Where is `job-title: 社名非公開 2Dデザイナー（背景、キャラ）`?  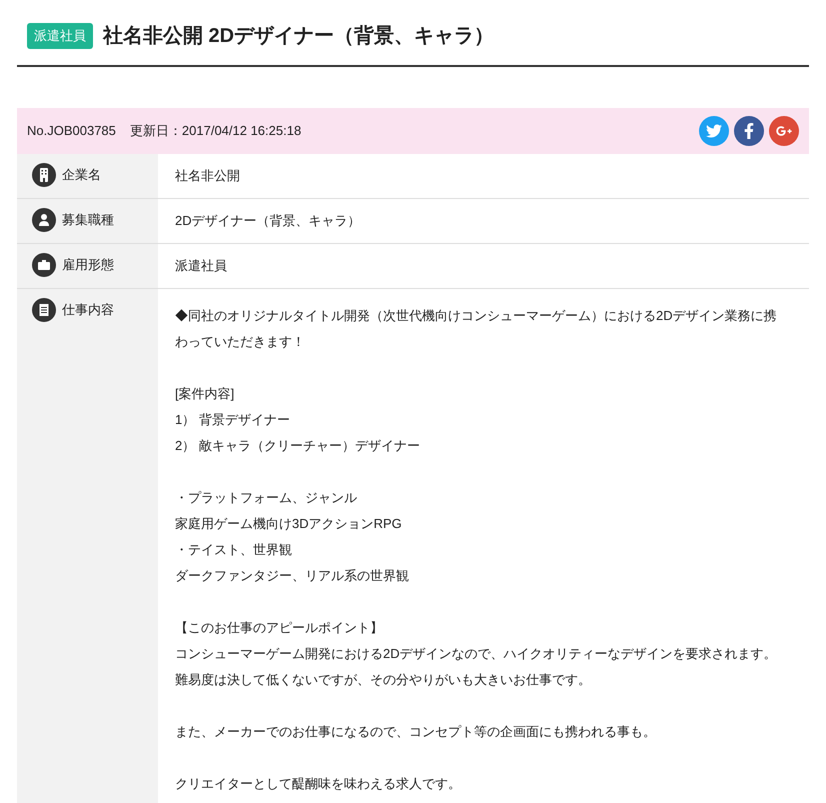
job-title: 社名非公開 2Dデザイナー（背景、キャラ） is located at coordinates (298, 36).